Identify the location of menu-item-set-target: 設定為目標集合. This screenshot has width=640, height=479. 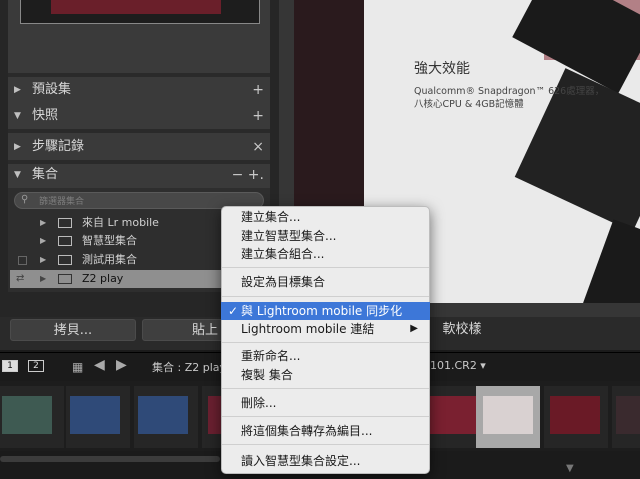
(325, 282).